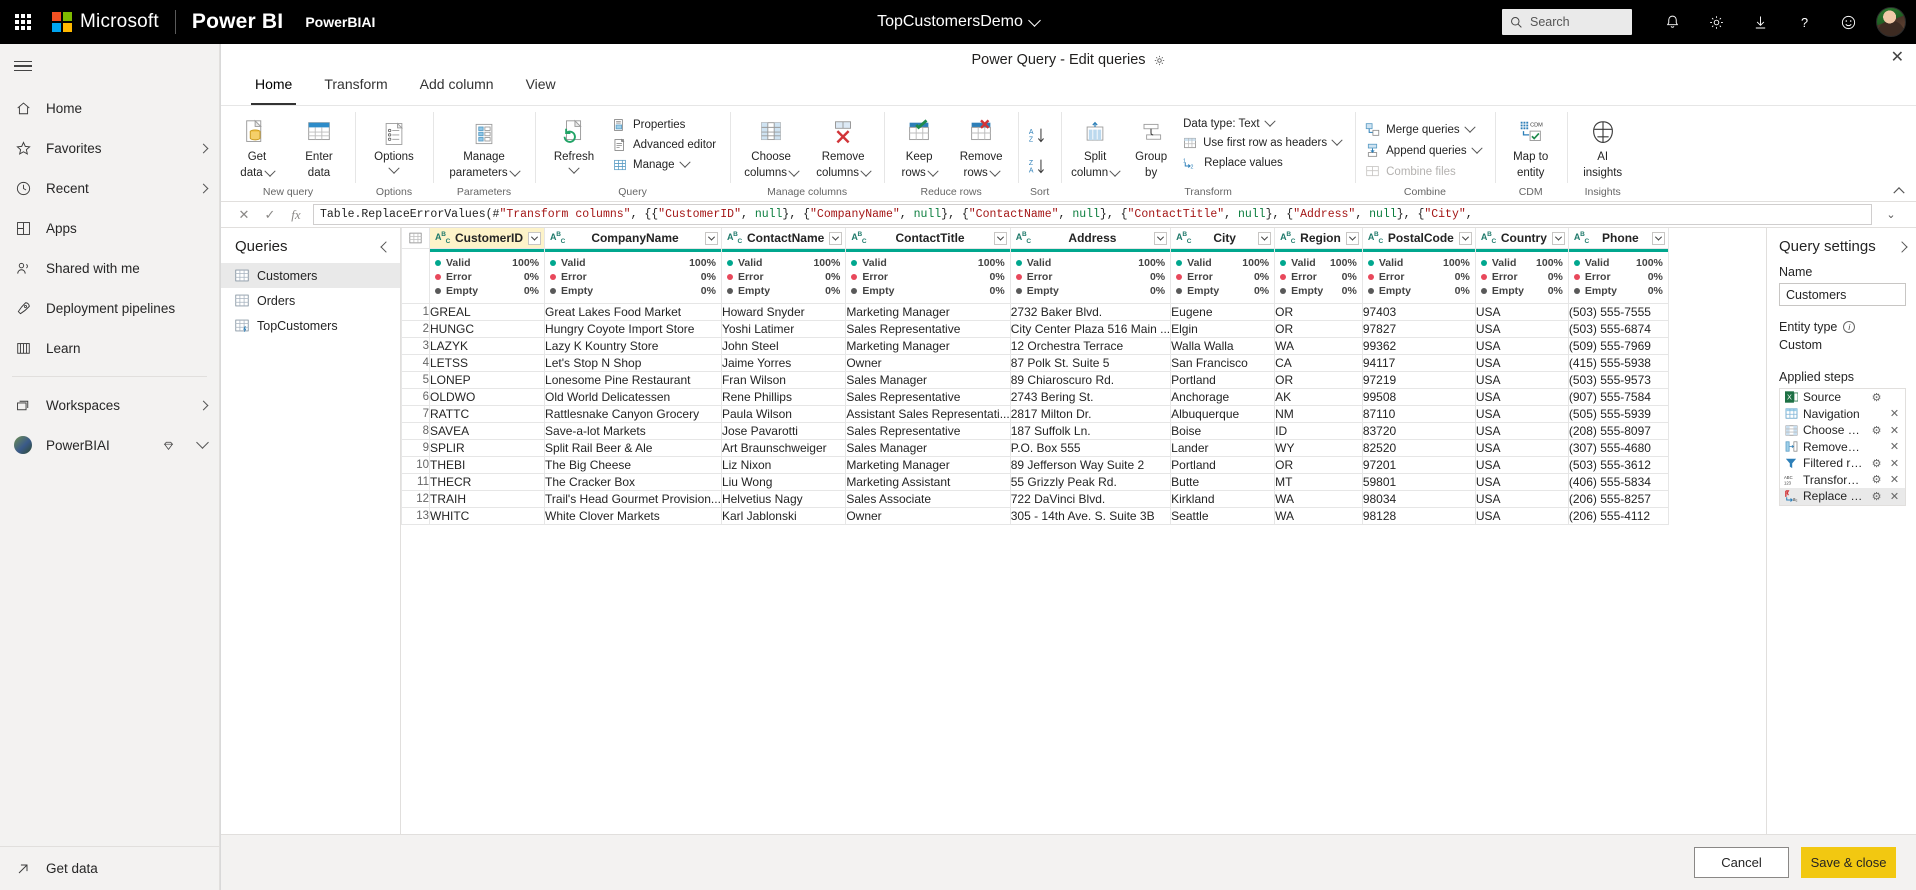 The width and height of the screenshot is (1916, 890). Describe the element at coordinates (1090, 482) in the screenshot. I see `cell-address: 55 Grizzly Peak Rd.` at that location.